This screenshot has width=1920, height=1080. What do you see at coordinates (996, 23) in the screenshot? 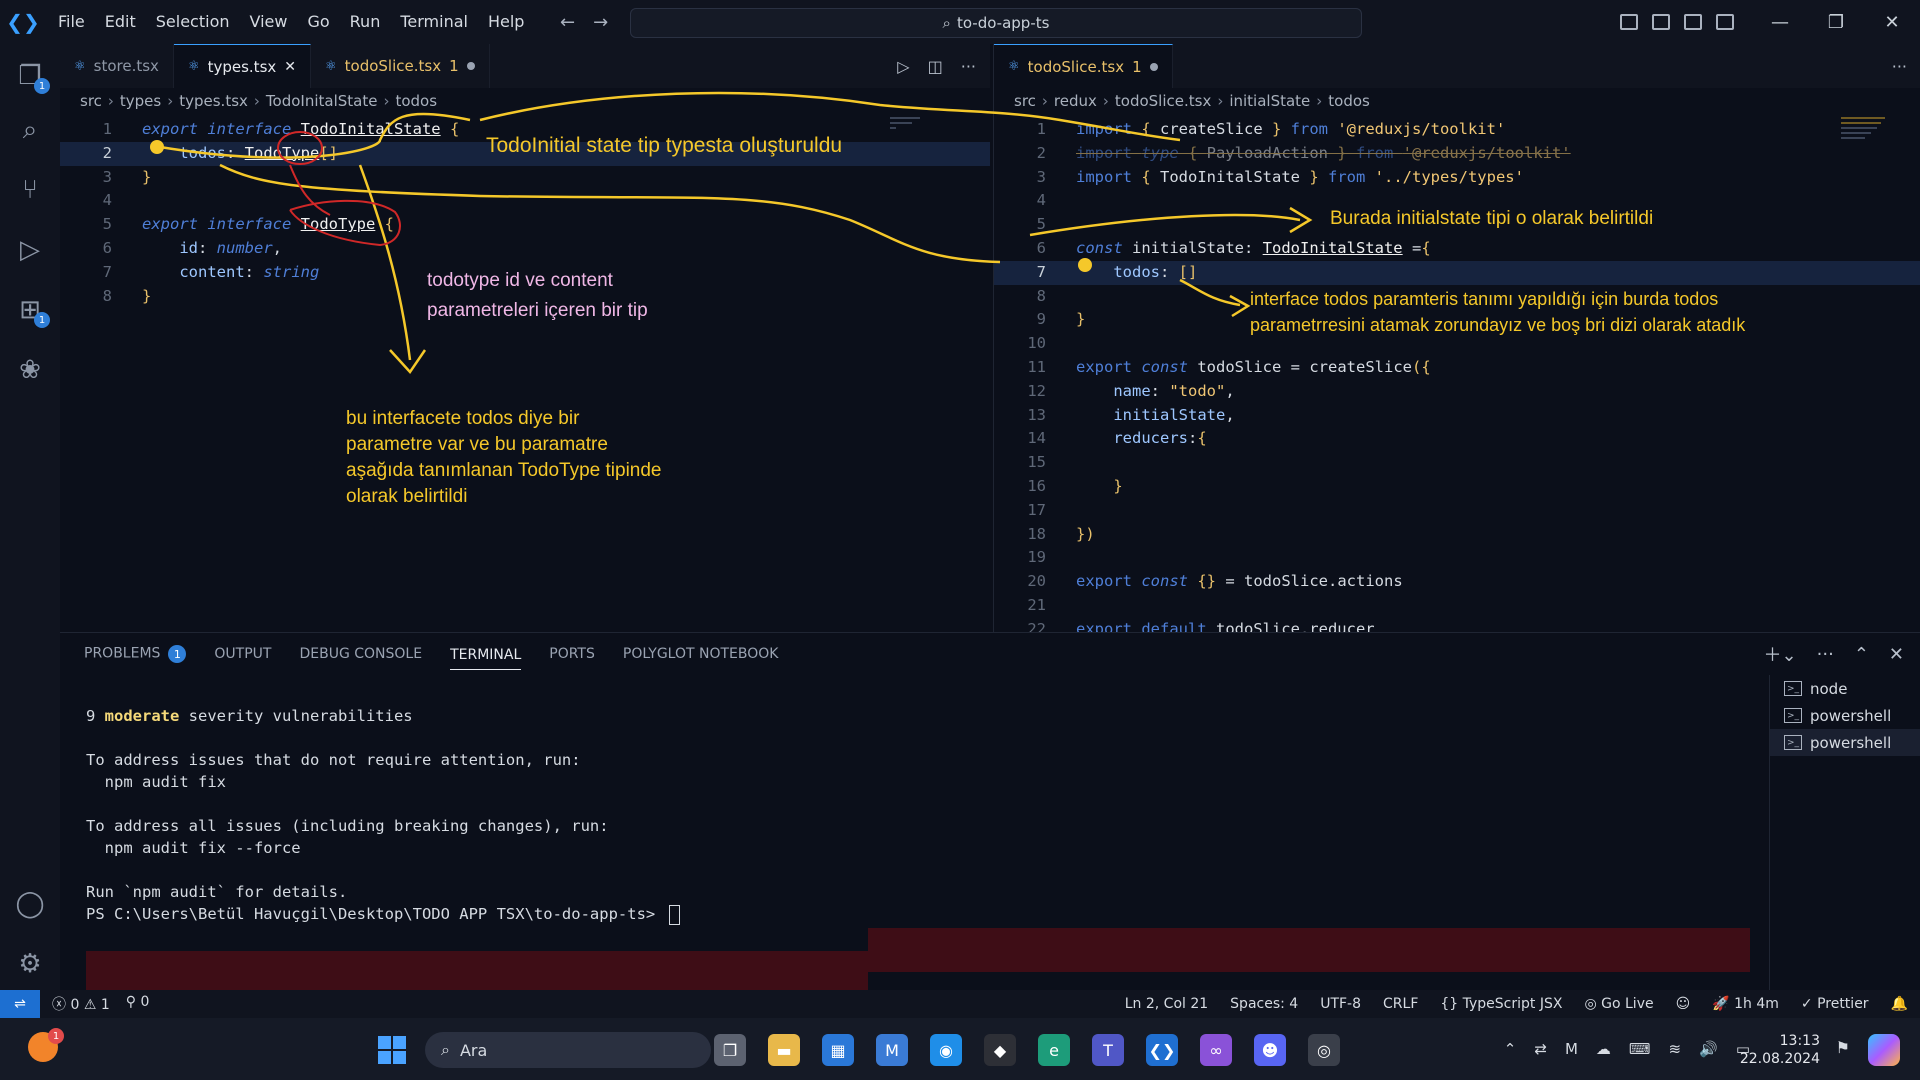
I see `command-center-search: ⌕ to-do-app-ts` at bounding box center [996, 23].